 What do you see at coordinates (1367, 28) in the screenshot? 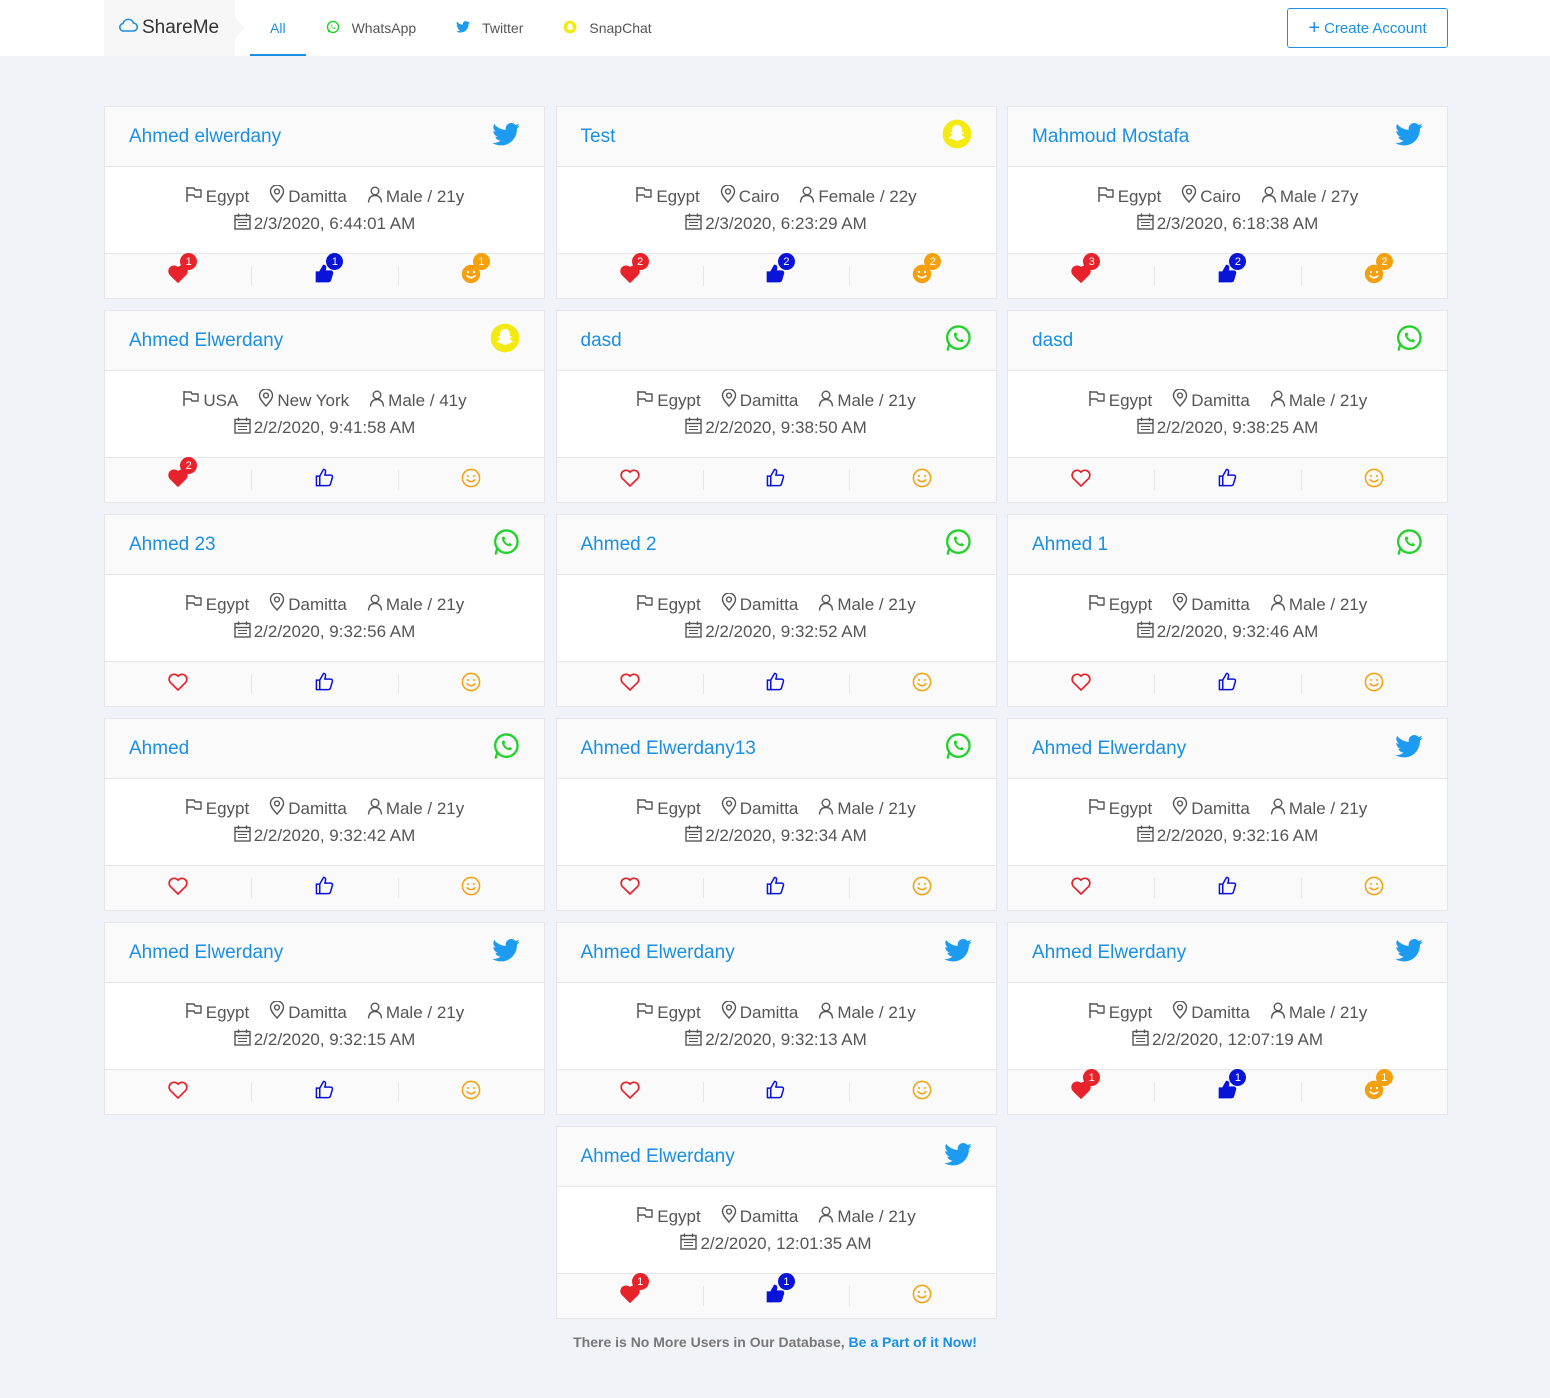
I see `create-account-button: + Create Account` at bounding box center [1367, 28].